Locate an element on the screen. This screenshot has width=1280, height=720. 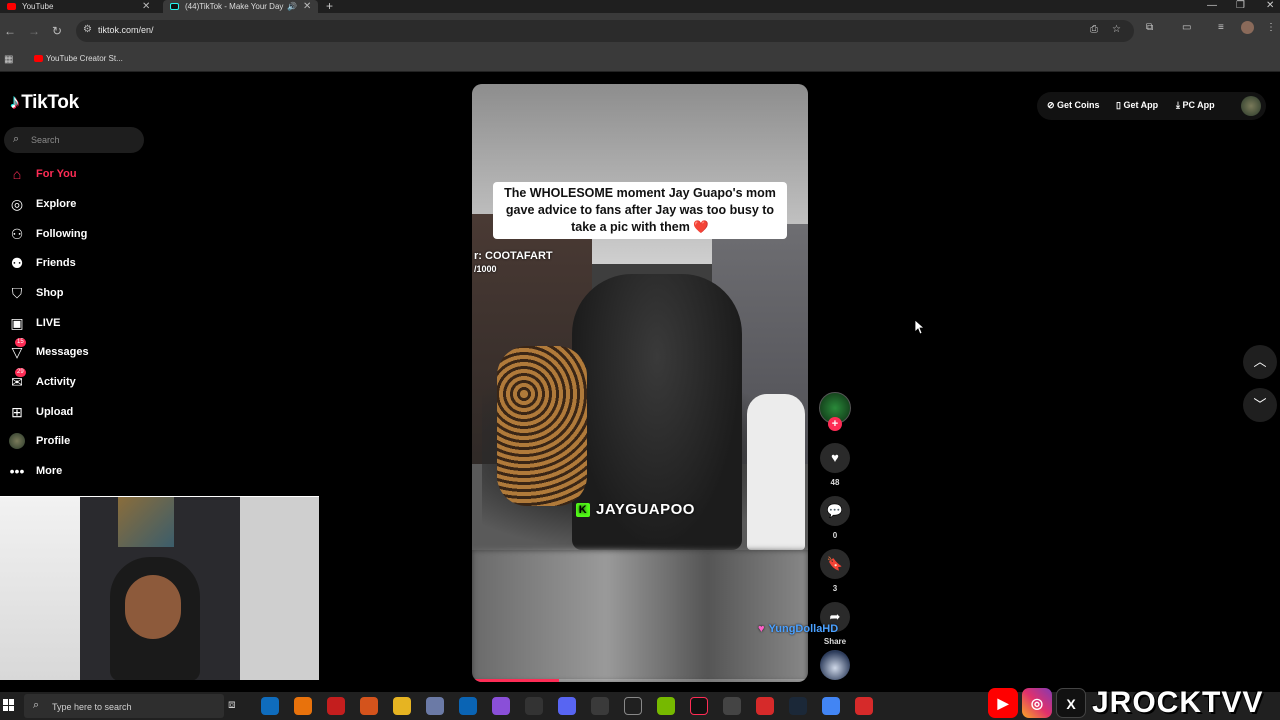
webcam-face is located at coordinates (153, 607).